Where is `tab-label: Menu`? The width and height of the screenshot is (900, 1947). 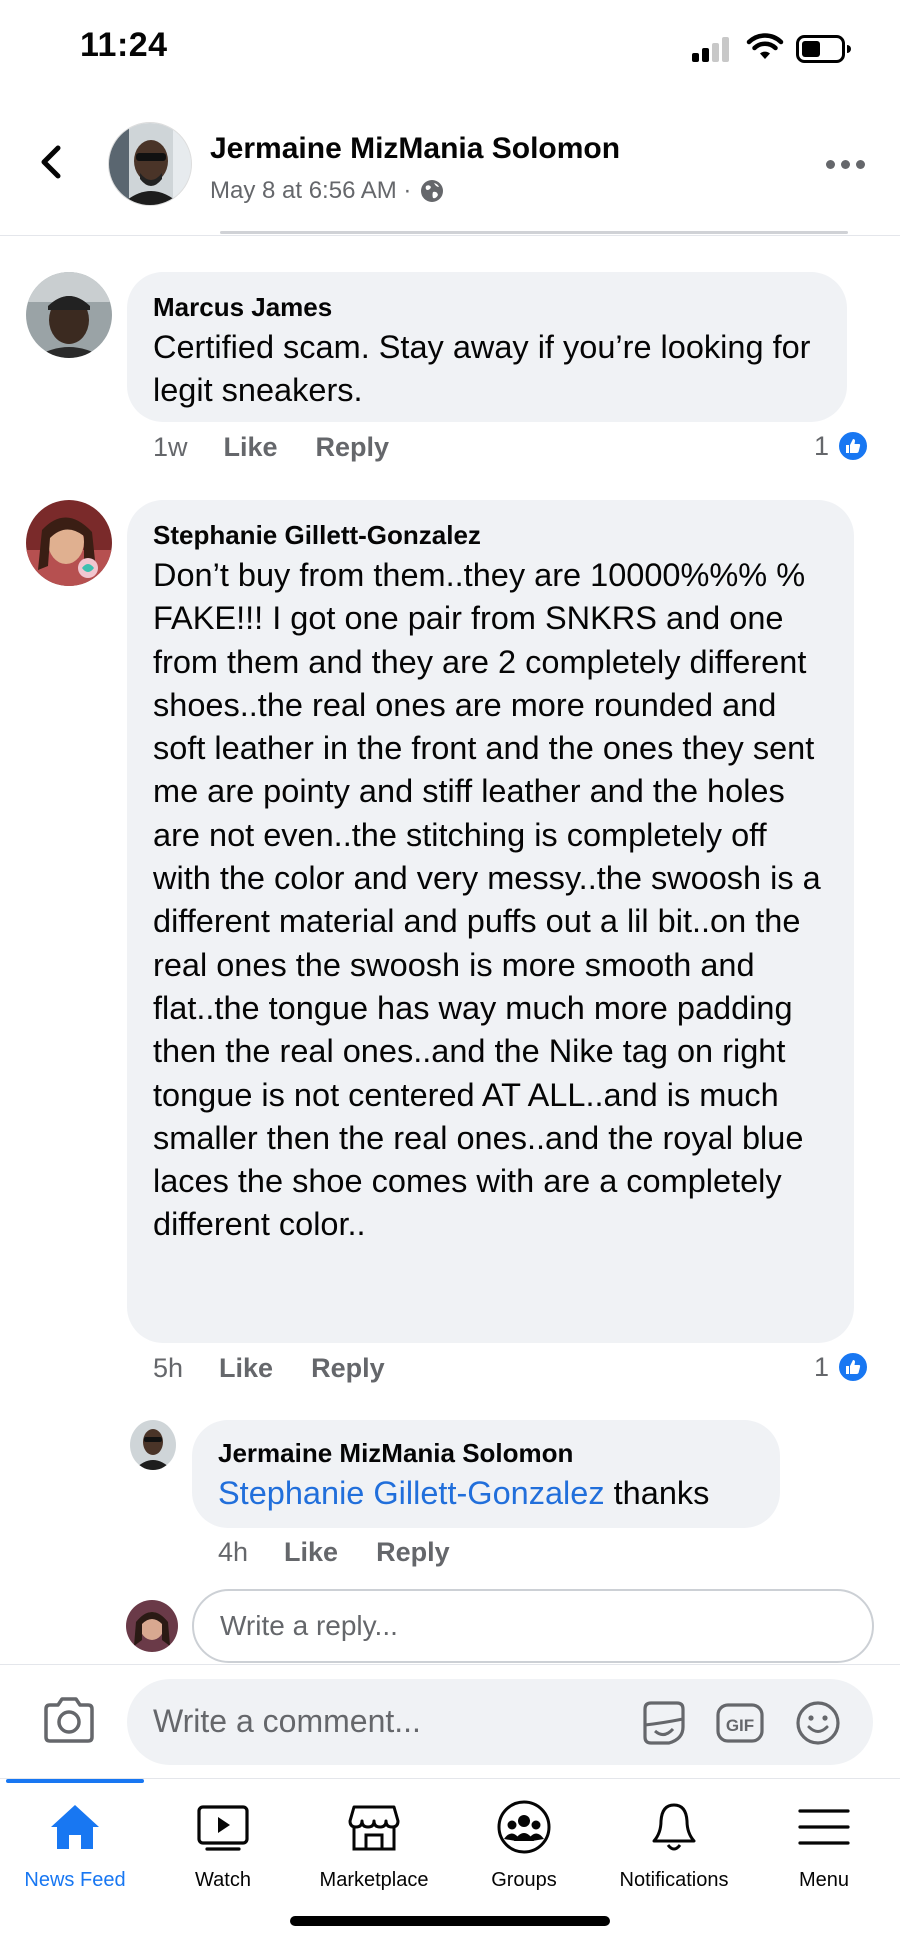 tab-label: Menu is located at coordinates (824, 1880).